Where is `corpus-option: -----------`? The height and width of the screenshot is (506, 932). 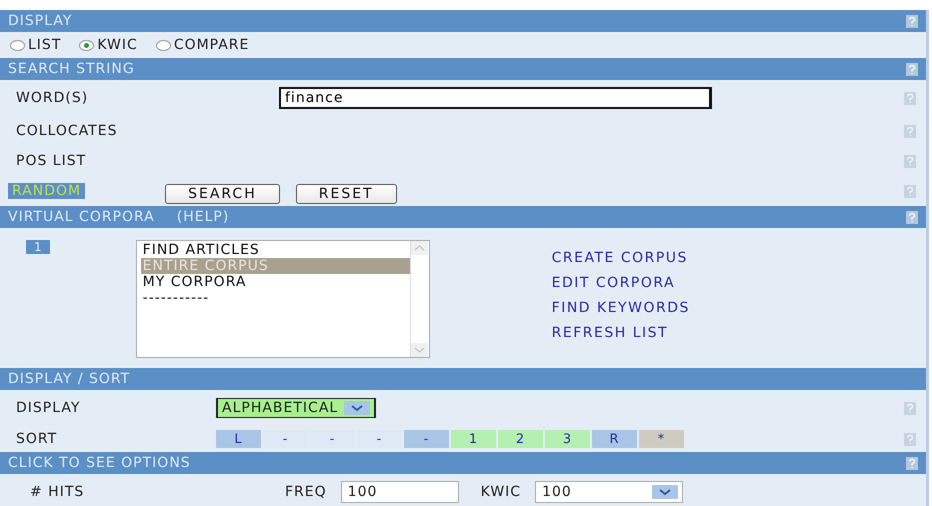
corpus-option: ----------- is located at coordinates (275, 298).